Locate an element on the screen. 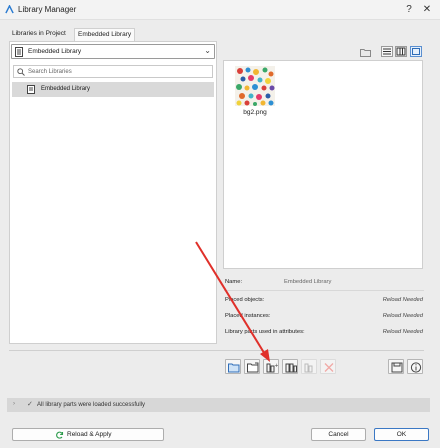  window-title: Library Manager is located at coordinates (47, 9).